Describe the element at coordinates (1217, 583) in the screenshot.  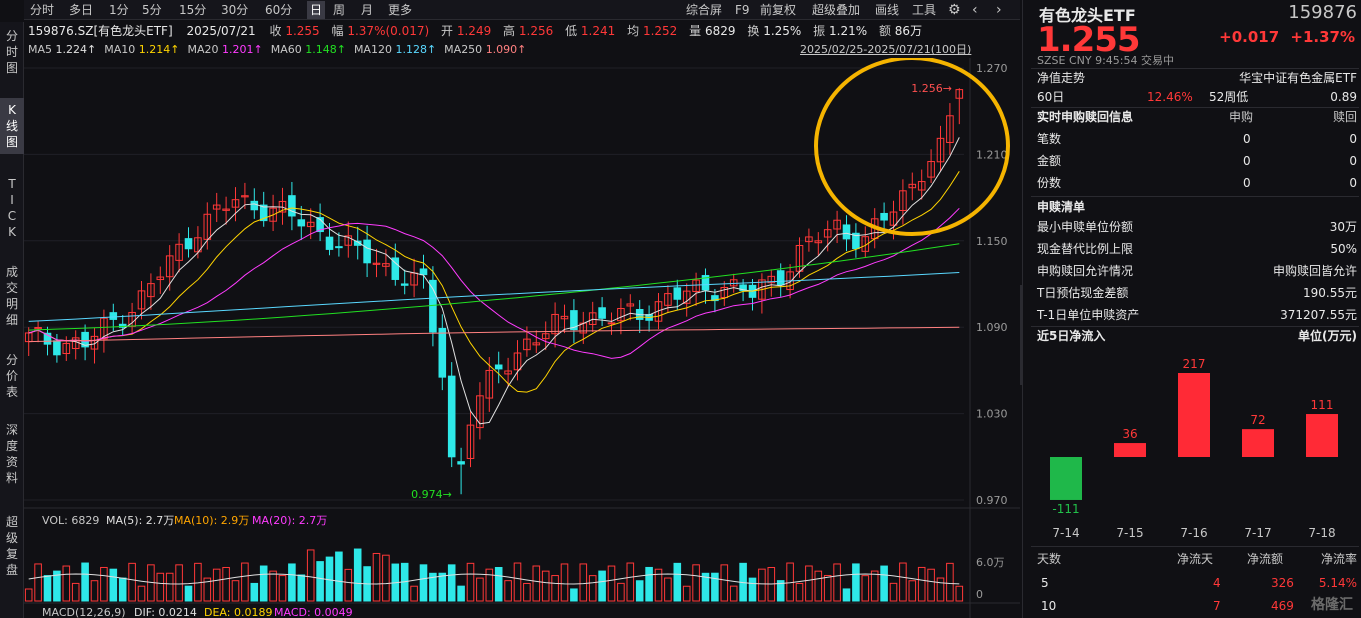
I see `stats-flow-days: 4` at that location.